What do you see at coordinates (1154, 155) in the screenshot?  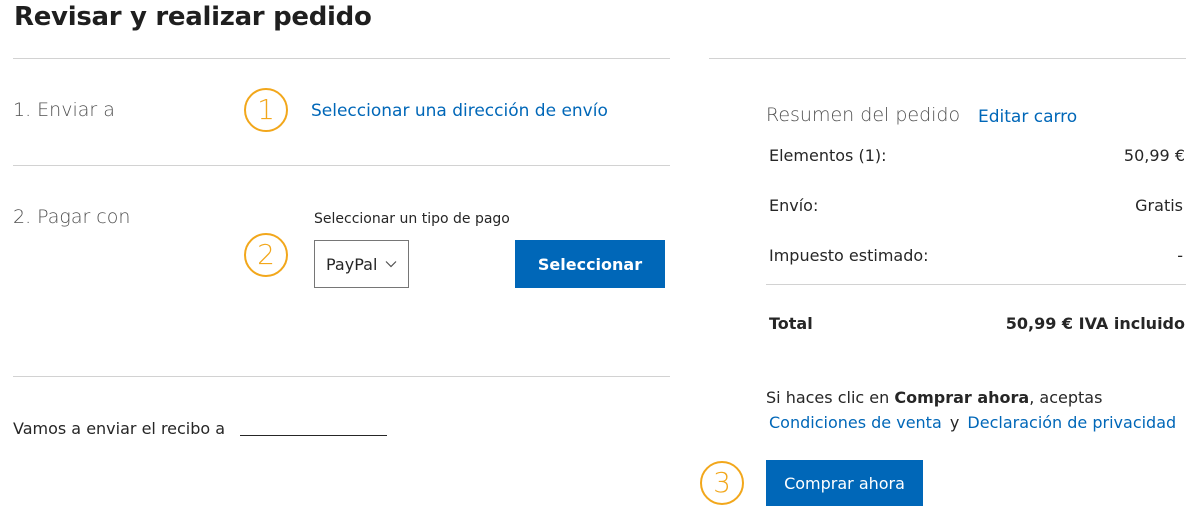 I see `items-value: 50,99 €` at bounding box center [1154, 155].